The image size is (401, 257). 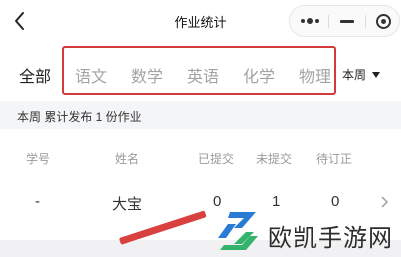 What do you see at coordinates (200, 115) in the screenshot?
I see `summary-bar: 本周 累计发布 1 份作业` at bounding box center [200, 115].